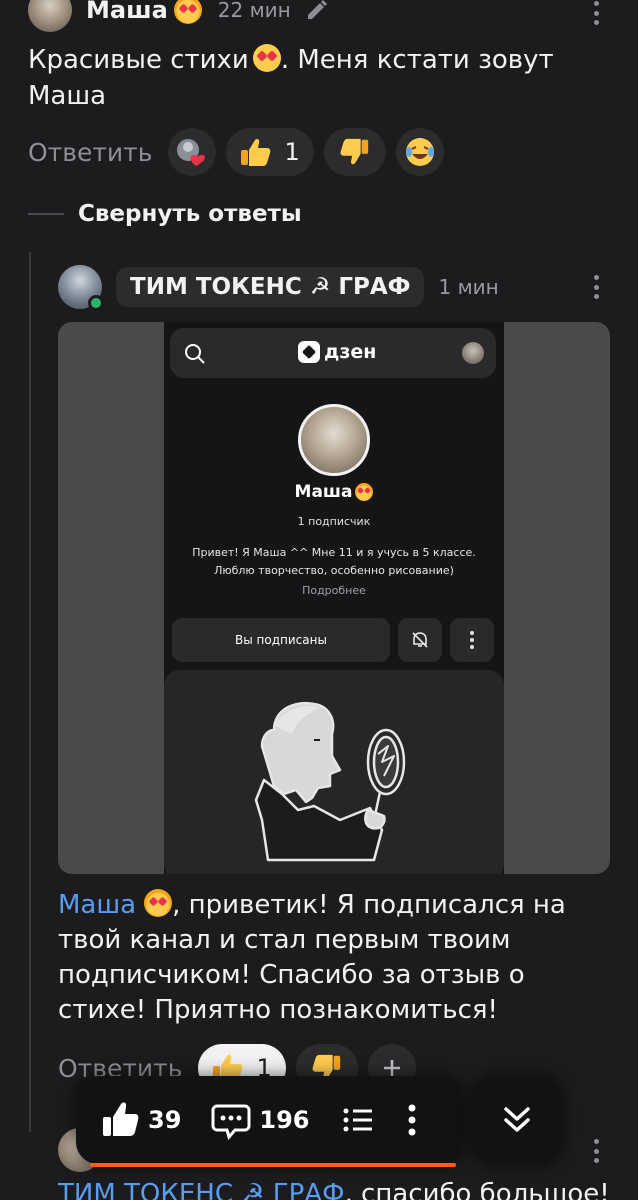  I want to click on collapse-replies: Свернуть ответы, so click(165, 214).